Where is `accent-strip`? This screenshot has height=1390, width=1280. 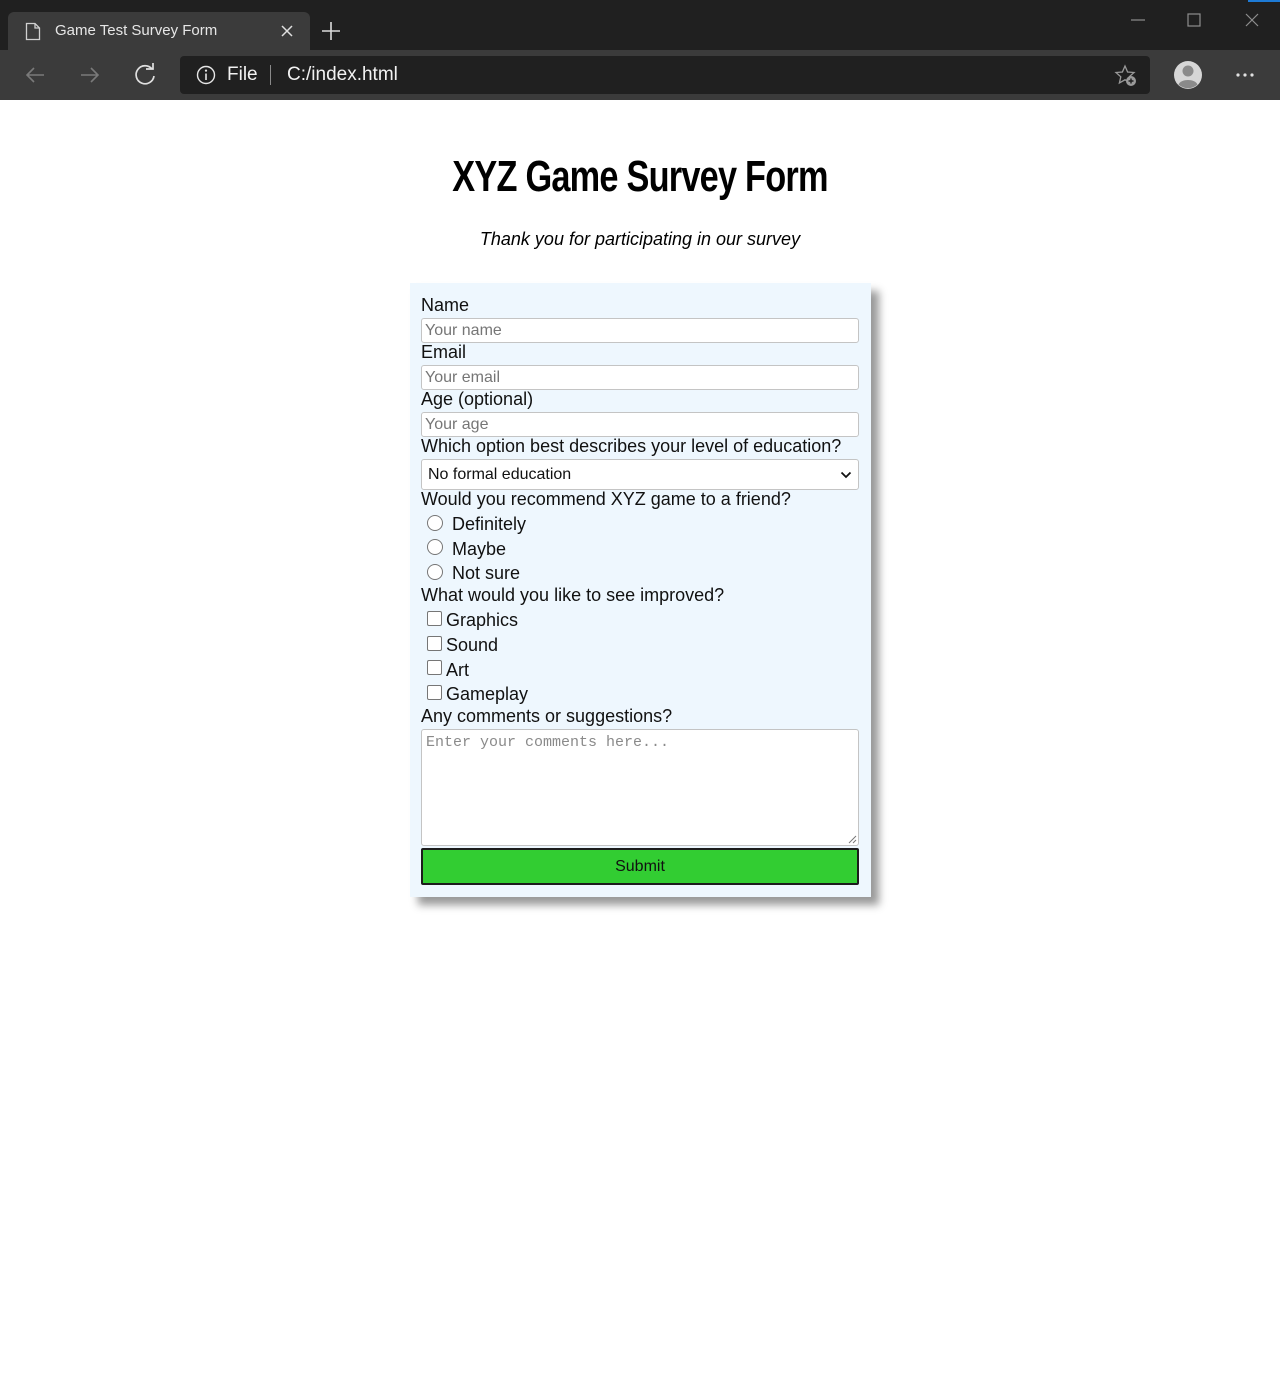
accent-strip is located at coordinates (1264, 1).